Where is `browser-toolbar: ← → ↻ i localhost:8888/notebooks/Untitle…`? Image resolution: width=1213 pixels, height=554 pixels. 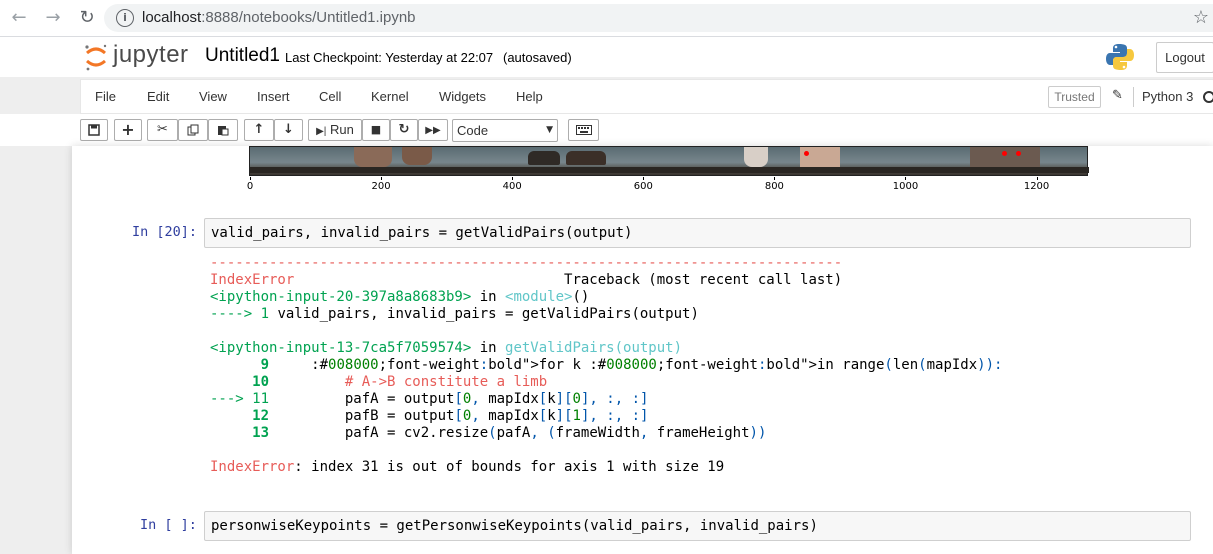
browser-toolbar: ← → ↻ i localhost:8888/notebooks/Untitle… is located at coordinates (606, 18).